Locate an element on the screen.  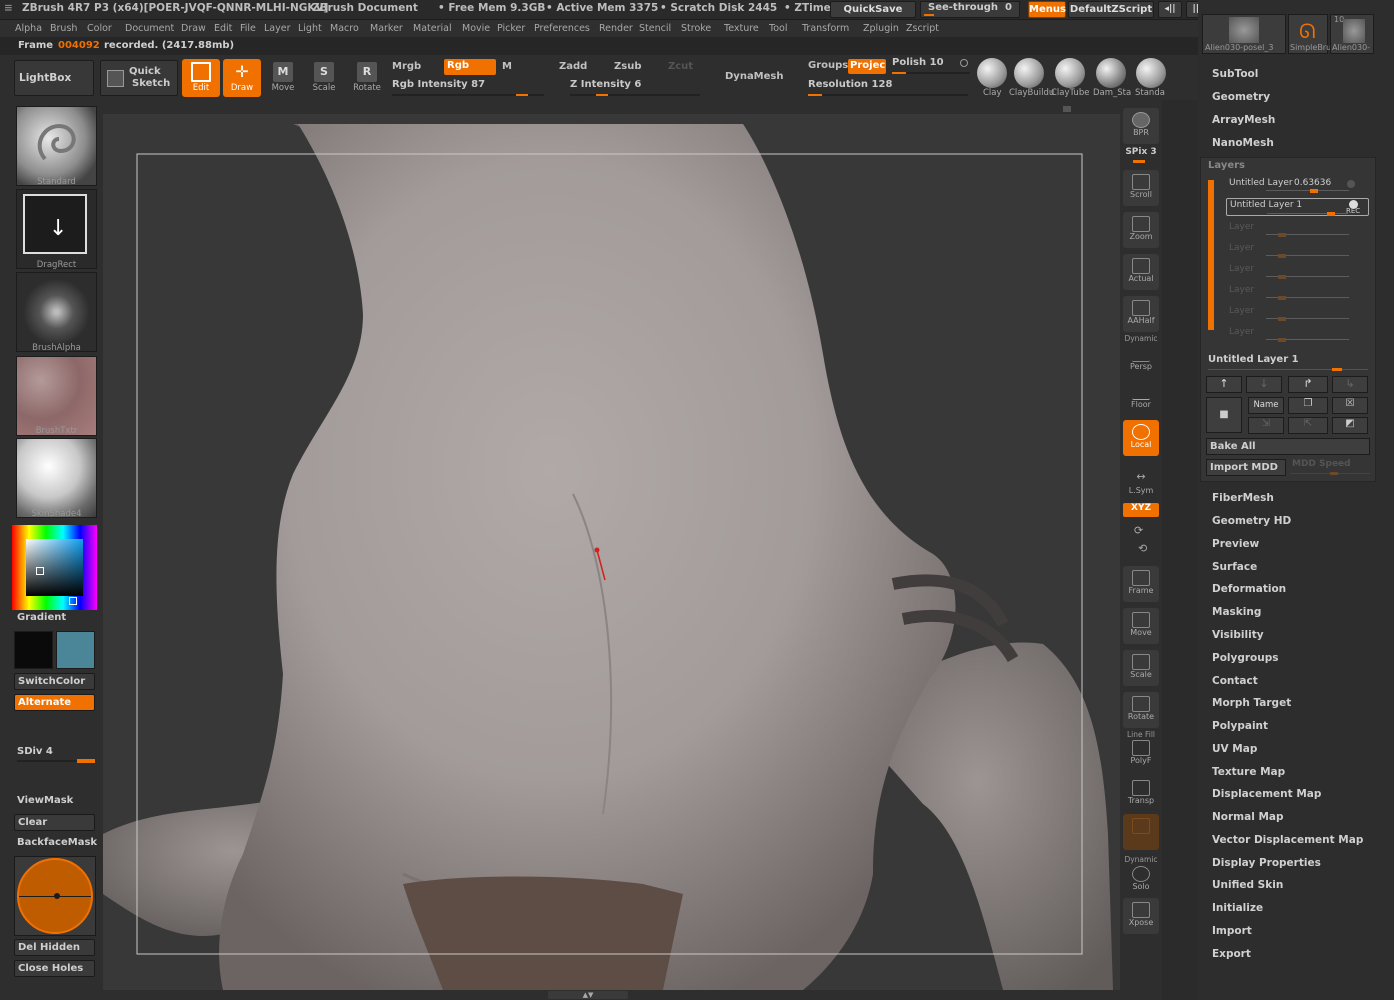
displacement-map-item: Displacement Map is located at coordinates (1266, 794).